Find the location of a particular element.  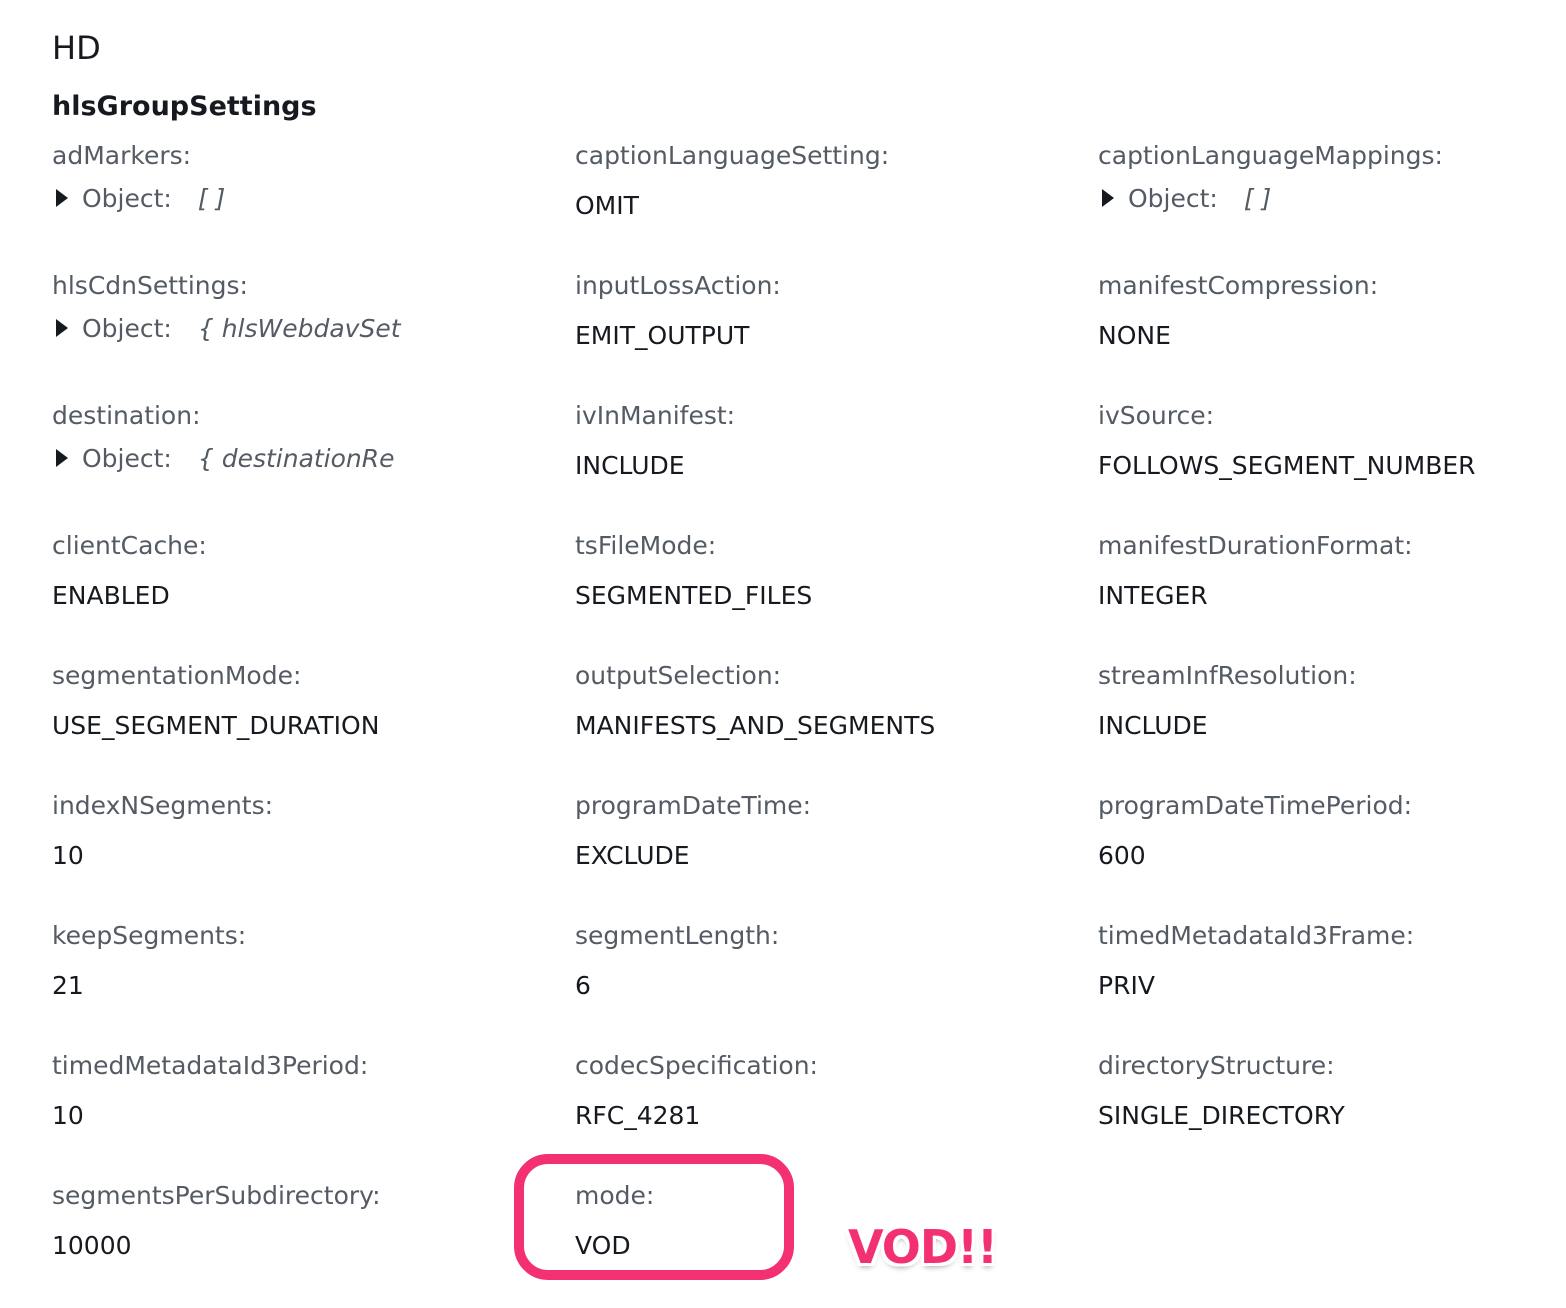

field-label: programDateTimePeriod: is located at coordinates (1255, 805).